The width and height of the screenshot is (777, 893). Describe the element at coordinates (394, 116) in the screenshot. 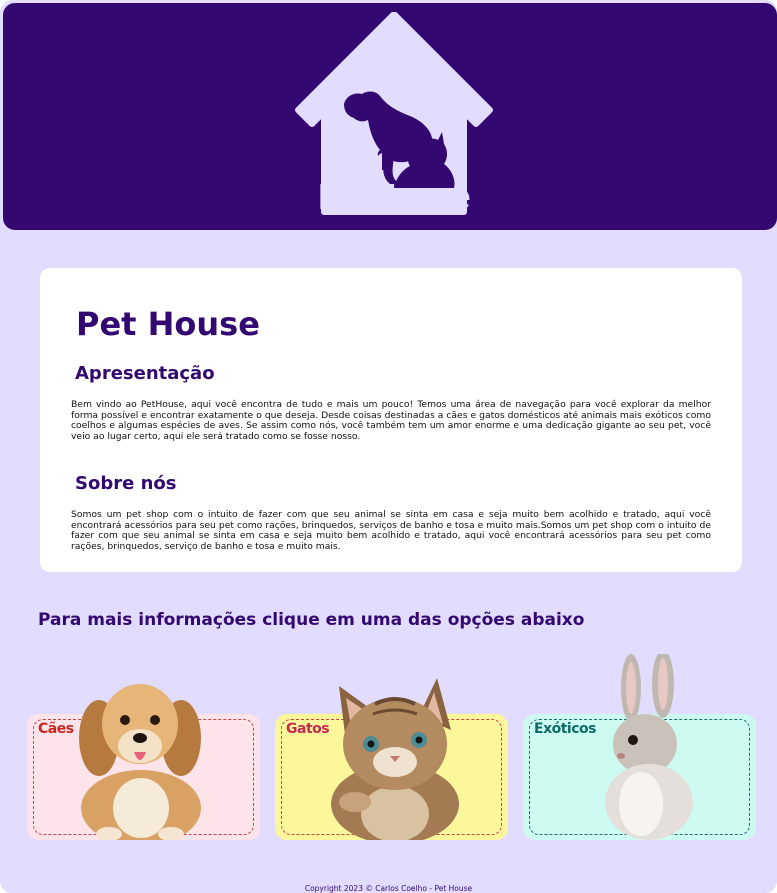

I see `pethouse-logo: PetHouse` at that location.